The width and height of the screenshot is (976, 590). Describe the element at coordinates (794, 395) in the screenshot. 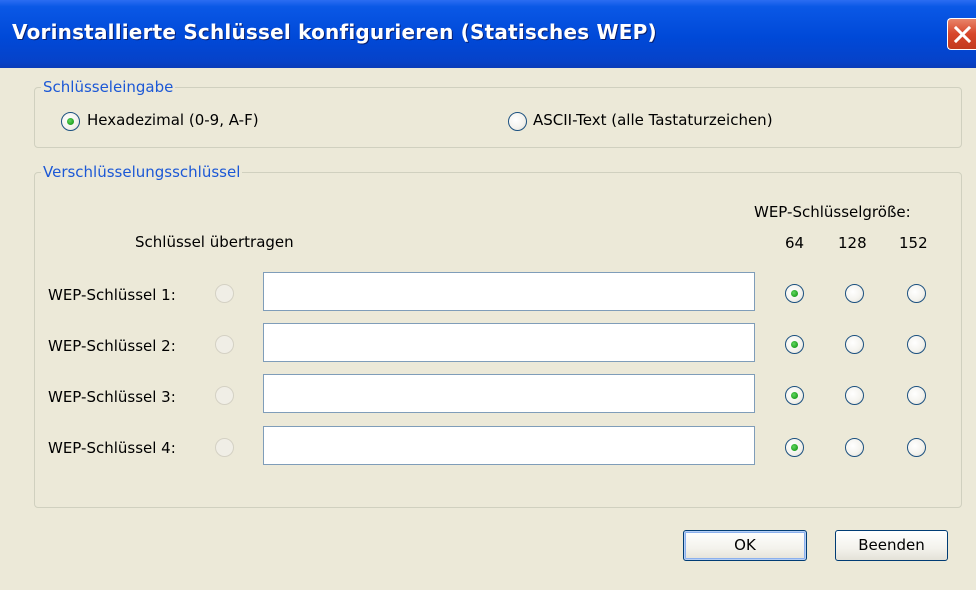

I see `wep-key-3-size-64-radio` at that location.